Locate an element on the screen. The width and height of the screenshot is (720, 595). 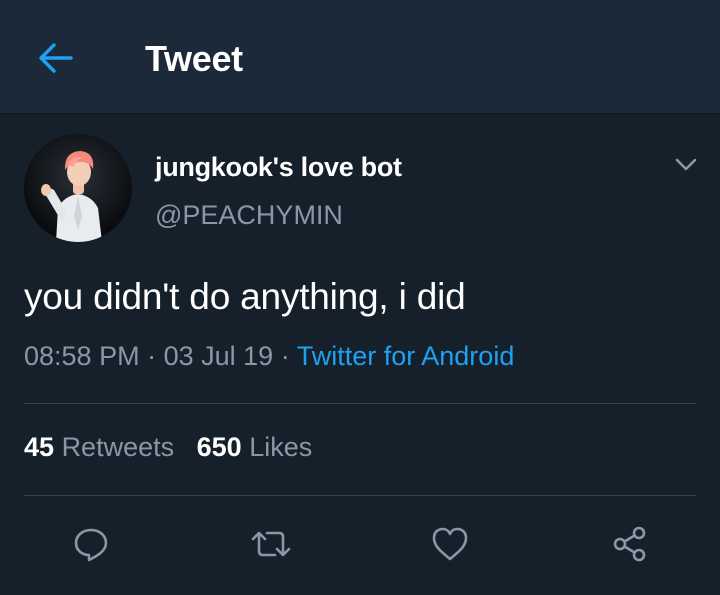
likes-count: 650 is located at coordinates (219, 447).